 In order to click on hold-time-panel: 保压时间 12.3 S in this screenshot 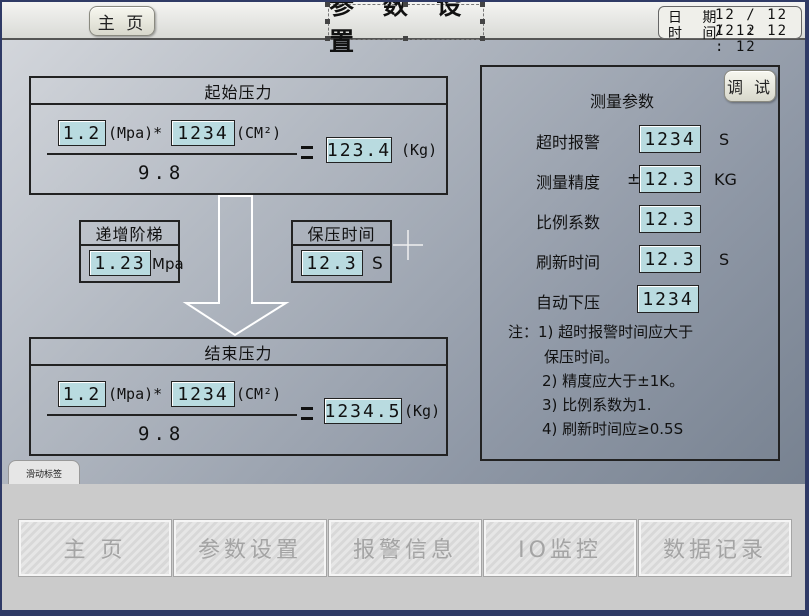, I will do `click(341, 251)`.